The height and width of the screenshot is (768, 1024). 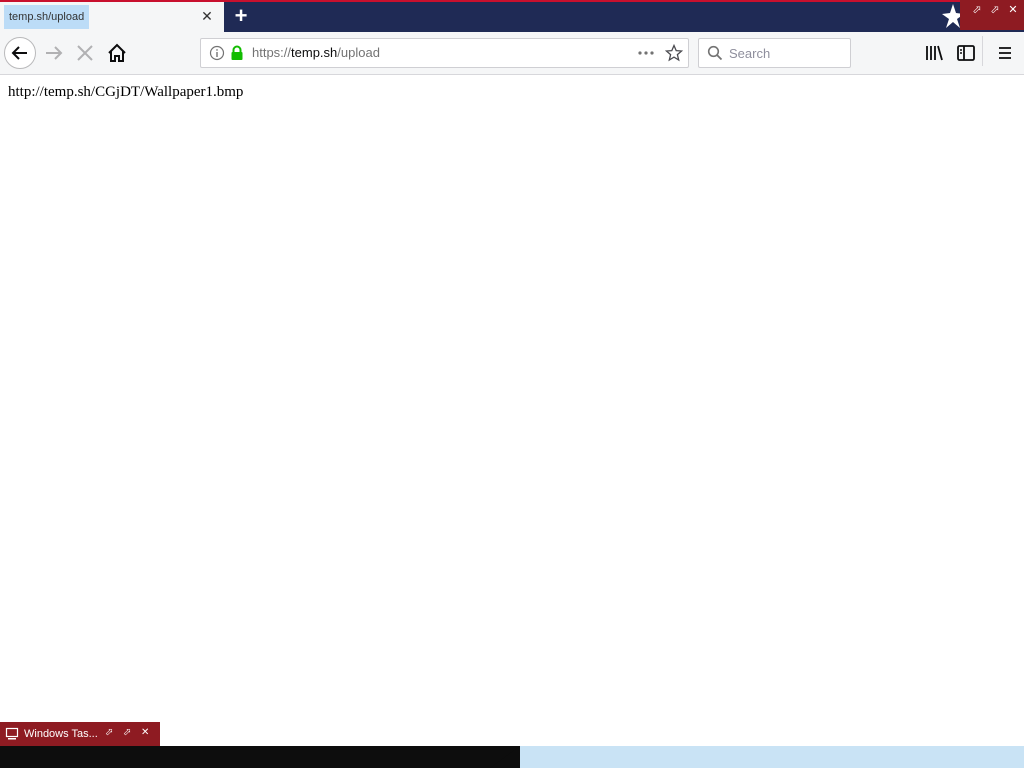 I want to click on back-arrow-icon, so click(x=19, y=53).